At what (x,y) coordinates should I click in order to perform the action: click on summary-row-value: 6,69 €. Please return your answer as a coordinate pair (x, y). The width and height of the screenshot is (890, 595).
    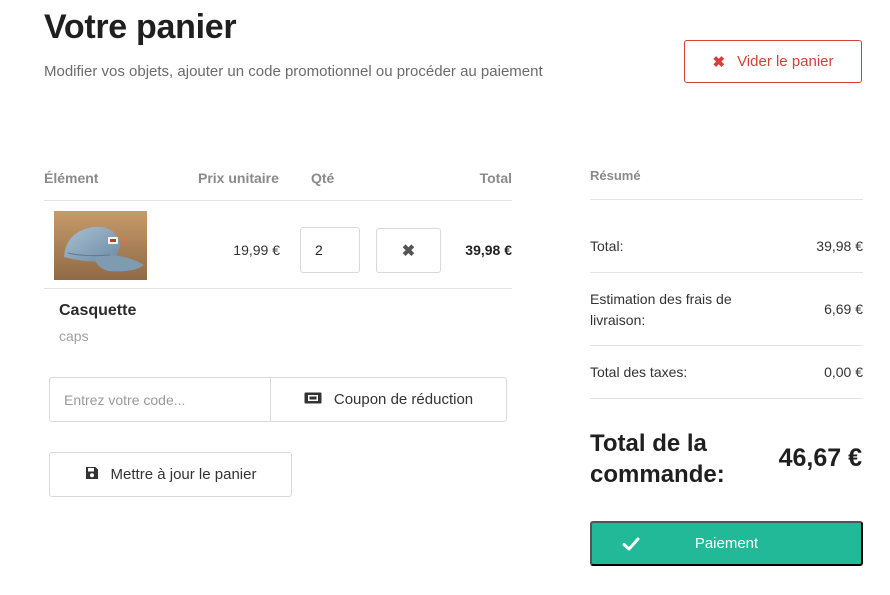
    Looking at the image, I should click on (843, 309).